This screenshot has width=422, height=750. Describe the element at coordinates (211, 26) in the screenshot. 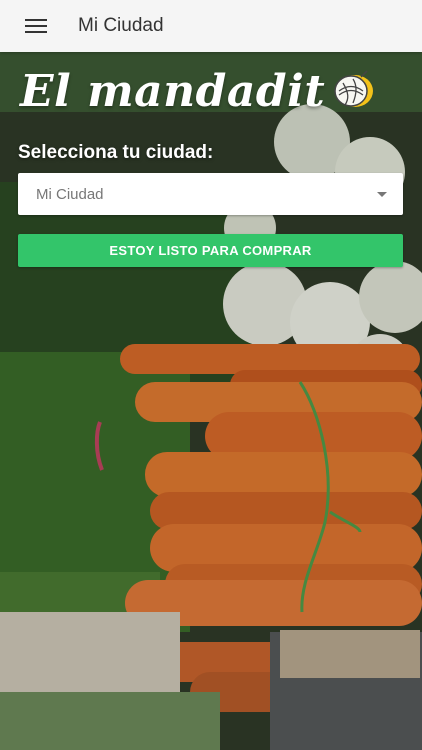

I see `app-bar: Mi Ciudad` at that location.